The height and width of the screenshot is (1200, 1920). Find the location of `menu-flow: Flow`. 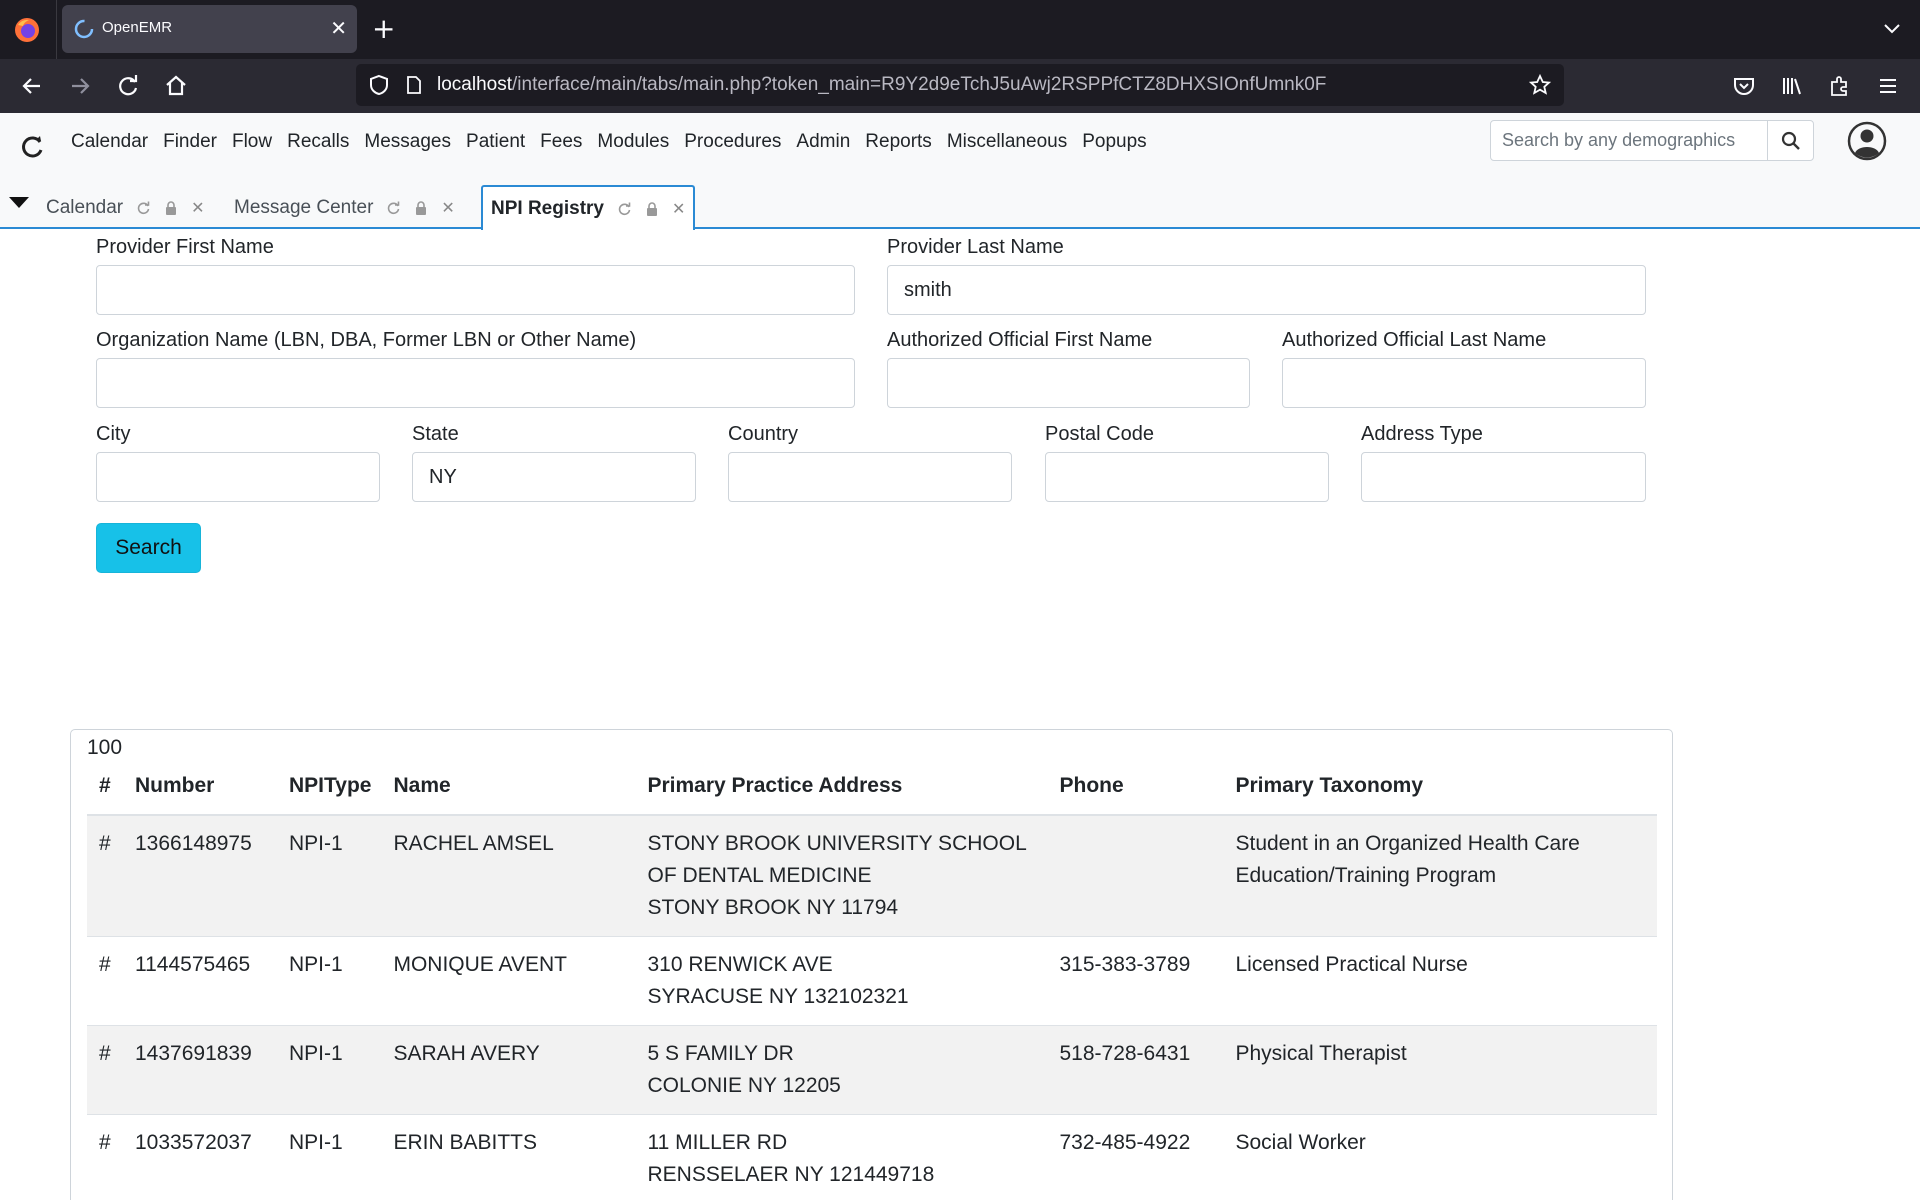

menu-flow: Flow is located at coordinates (251, 142).